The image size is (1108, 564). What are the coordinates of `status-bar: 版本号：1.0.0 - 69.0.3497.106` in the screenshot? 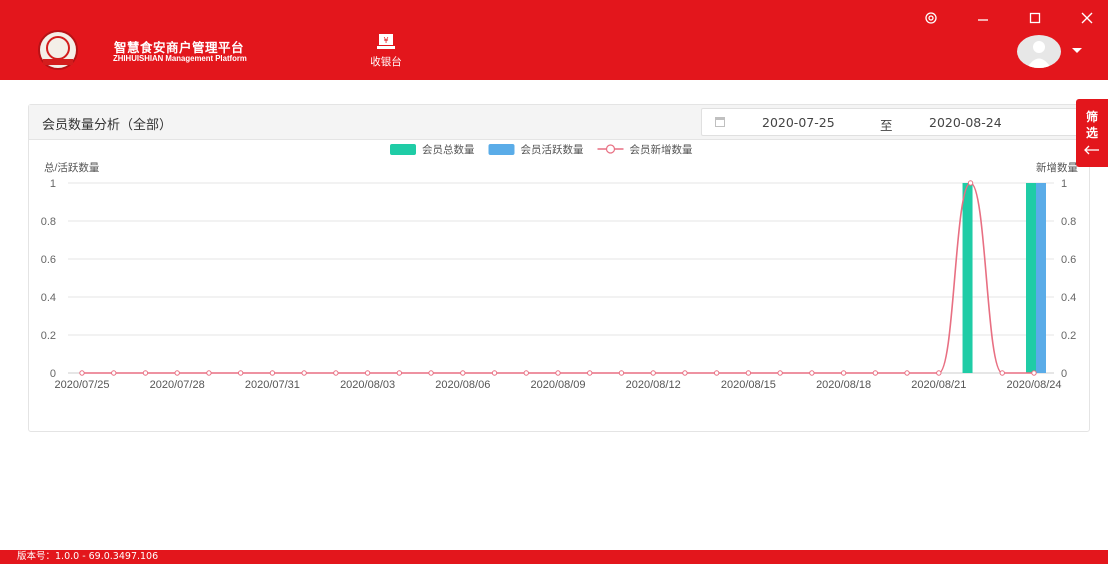 It's located at (554, 557).